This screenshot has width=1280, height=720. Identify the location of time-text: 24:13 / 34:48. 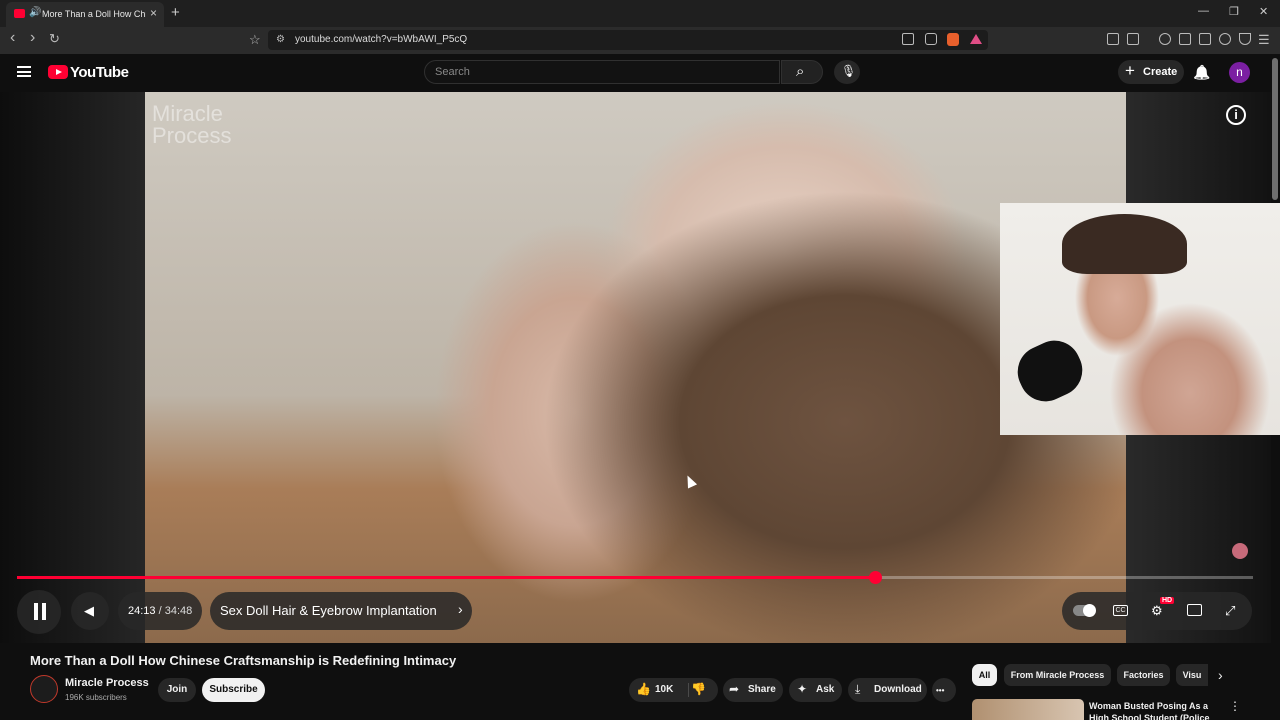
(160, 611).